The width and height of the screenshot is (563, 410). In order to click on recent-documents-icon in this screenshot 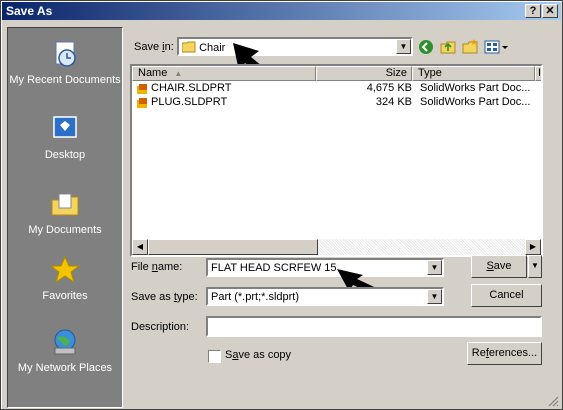, I will do `click(65, 54)`.